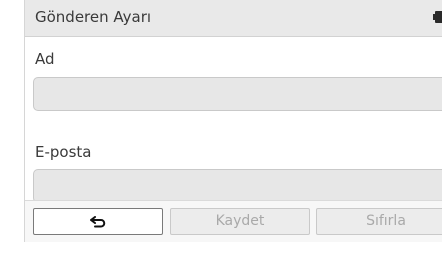 This screenshot has height=268, width=442. I want to click on back-button, so click(98, 221).